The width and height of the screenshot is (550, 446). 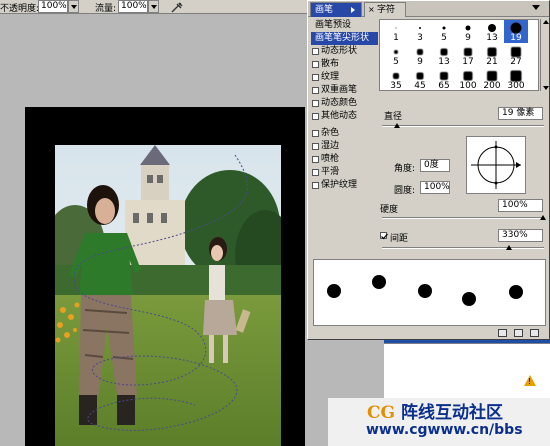 I want to click on brush-tip-size: 300, so click(x=516, y=86).